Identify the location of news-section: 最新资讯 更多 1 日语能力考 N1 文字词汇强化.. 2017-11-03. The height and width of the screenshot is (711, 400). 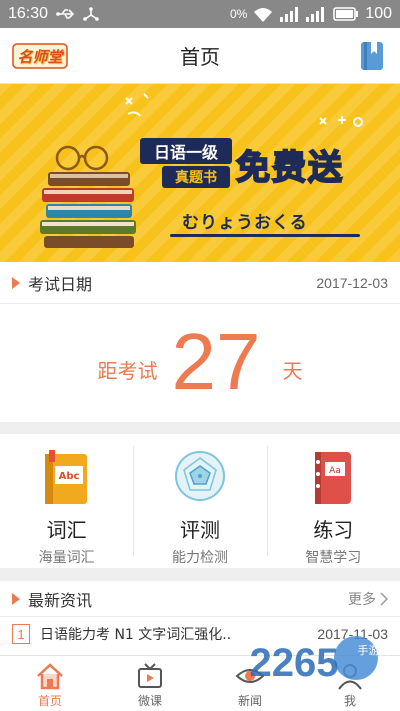
(200, 618).